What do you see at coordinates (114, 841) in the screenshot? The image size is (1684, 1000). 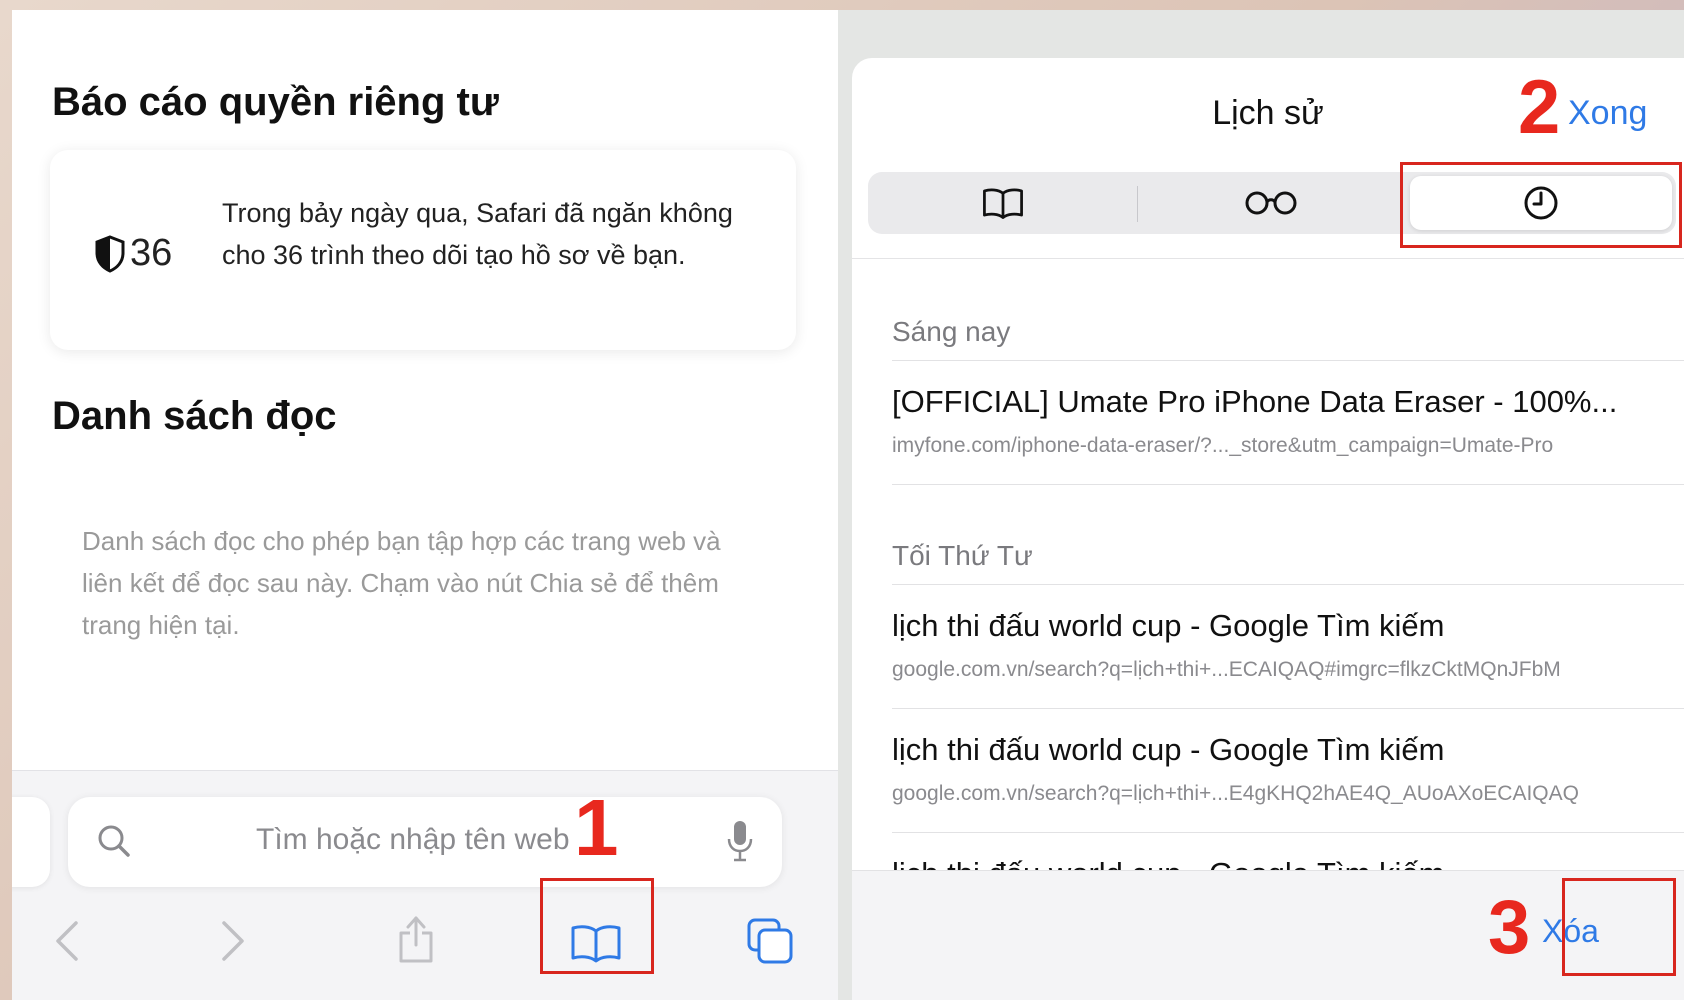 I see `search-icon` at bounding box center [114, 841].